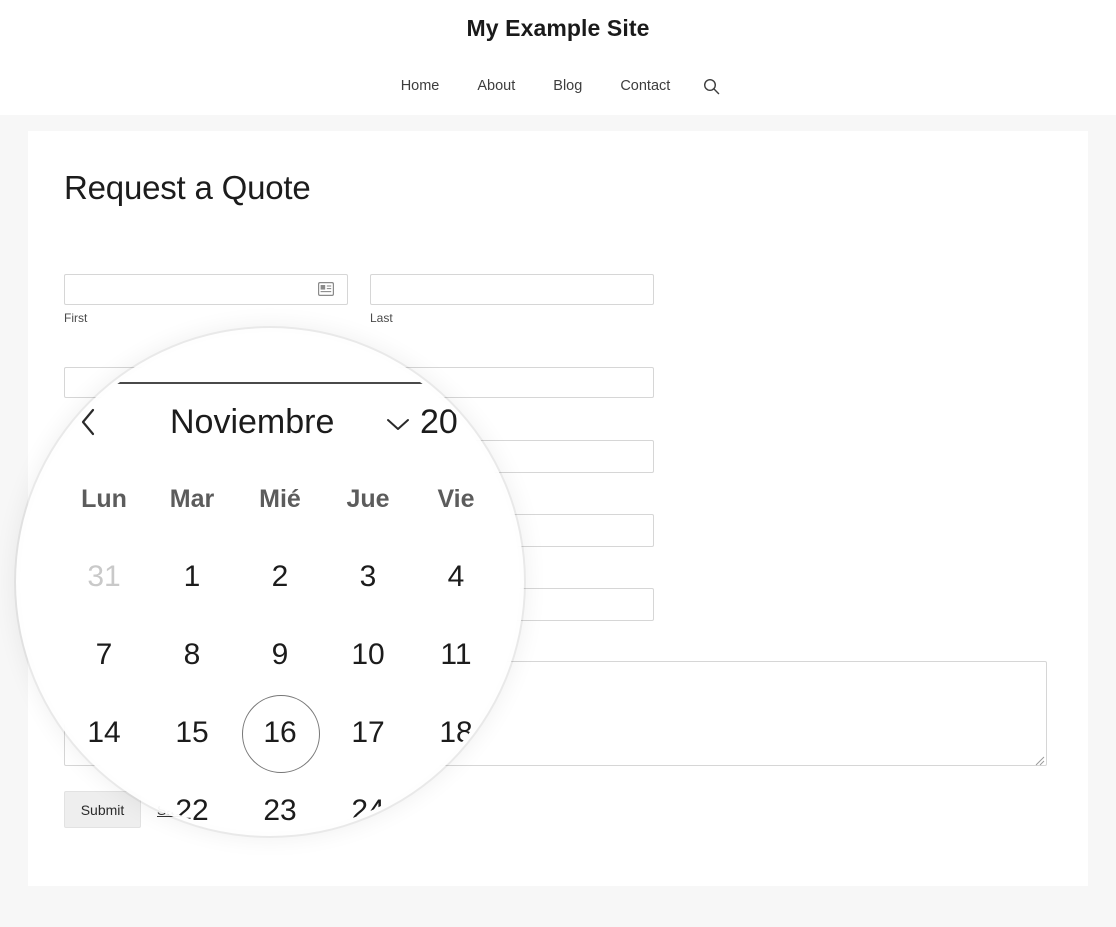 Image resolution: width=1116 pixels, height=927 pixels. Describe the element at coordinates (368, 733) in the screenshot. I see `day-cell: 17` at that location.